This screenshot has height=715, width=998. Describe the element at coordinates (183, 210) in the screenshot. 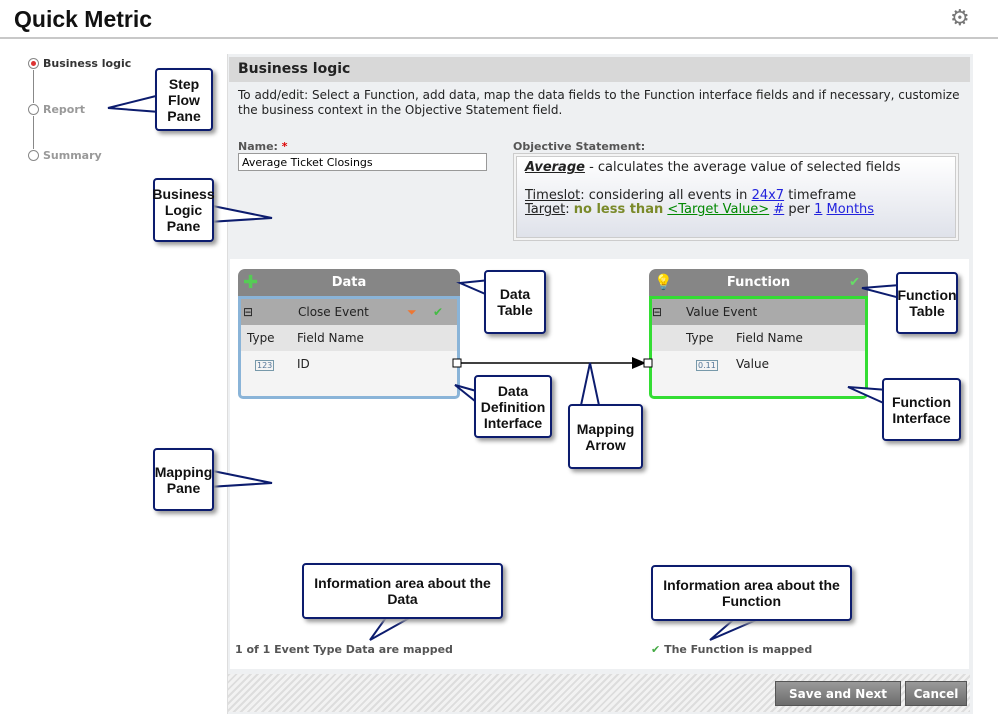

I see `callout-business-logic: Business Logic Pane` at that location.